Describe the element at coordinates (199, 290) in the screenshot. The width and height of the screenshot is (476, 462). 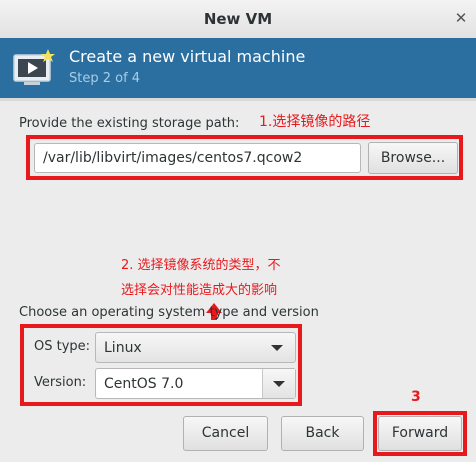
I see `annotation-step2-line2: 选择会对性能造成大的影响` at that location.